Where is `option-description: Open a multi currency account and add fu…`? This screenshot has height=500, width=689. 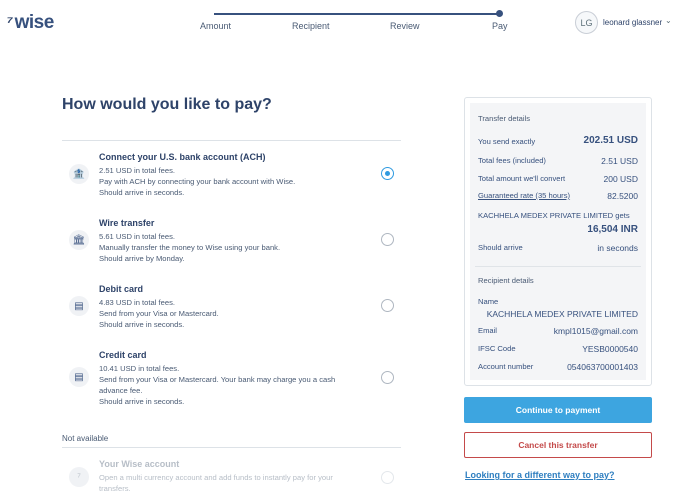 option-description: Open a multi currency account and add fu… is located at coordinates (216, 483).